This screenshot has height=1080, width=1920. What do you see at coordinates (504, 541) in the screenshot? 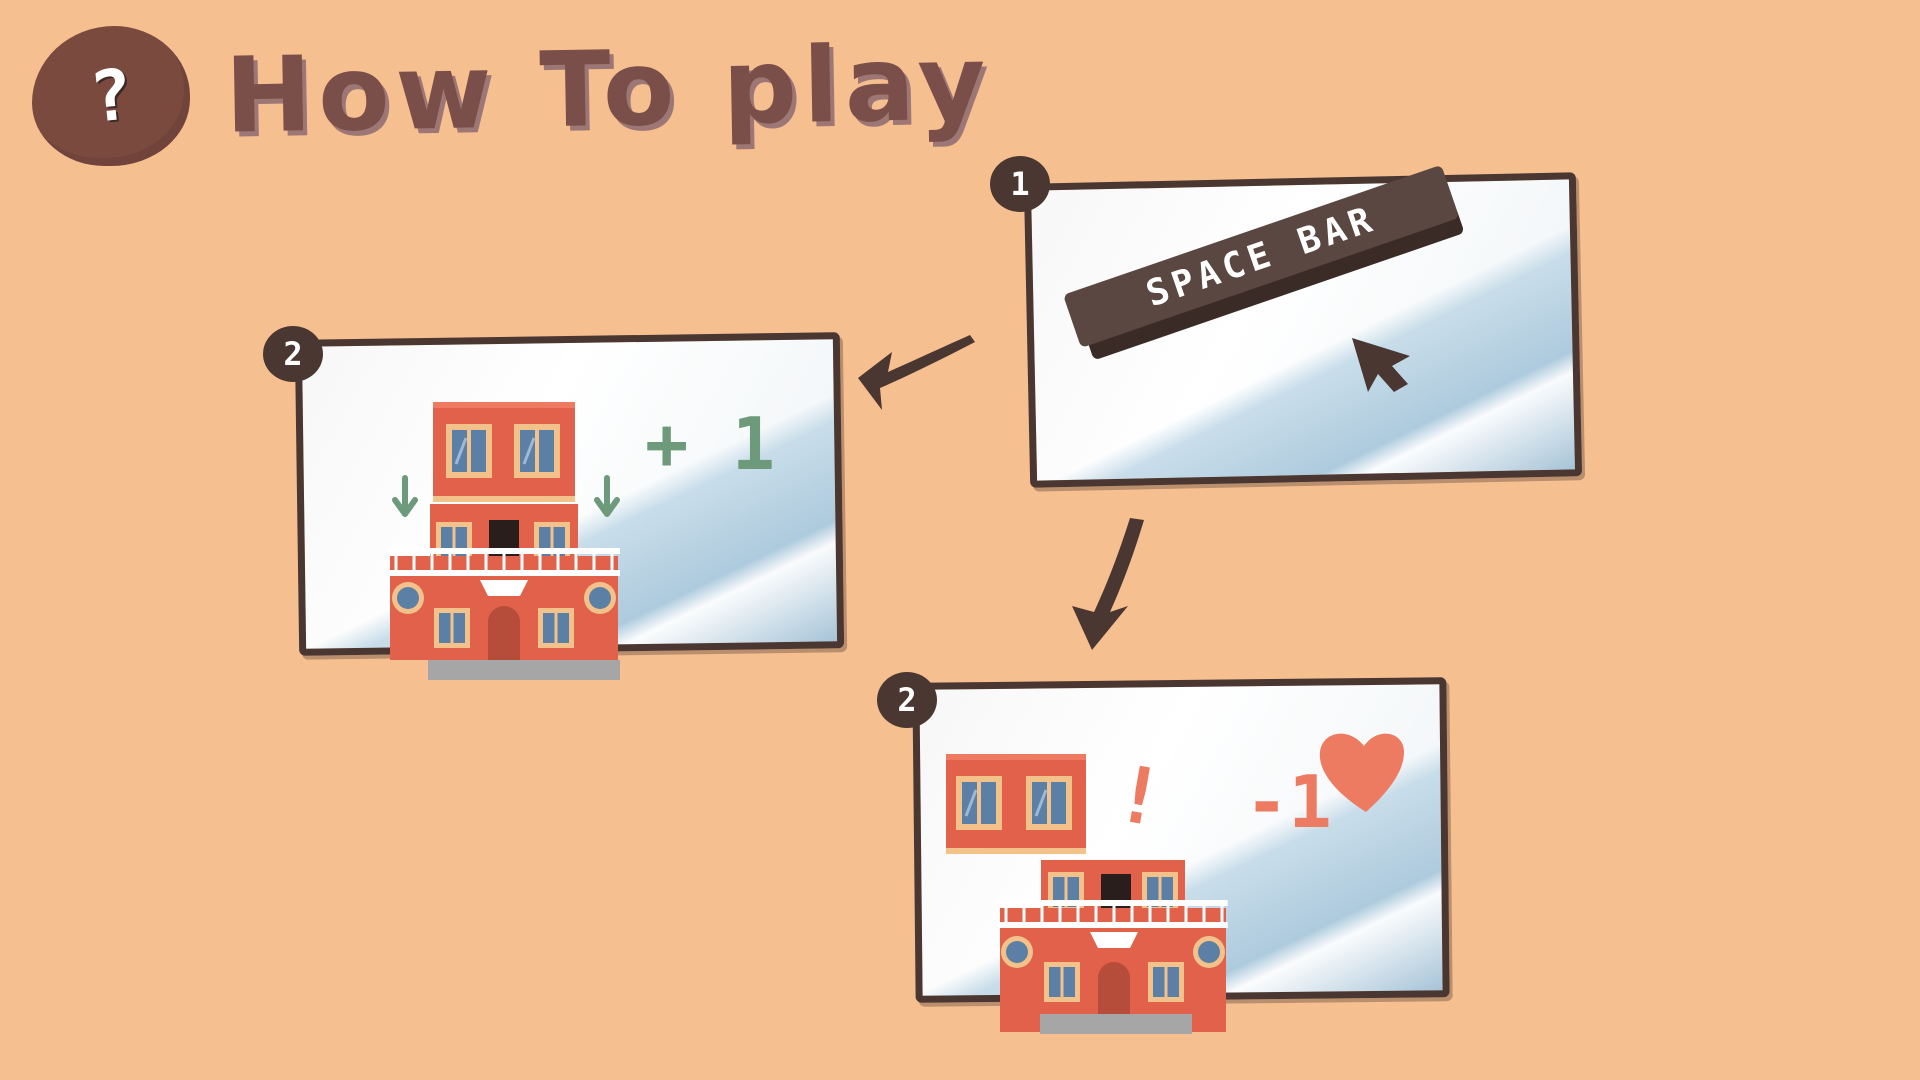
I see `stacked-building-success` at bounding box center [504, 541].